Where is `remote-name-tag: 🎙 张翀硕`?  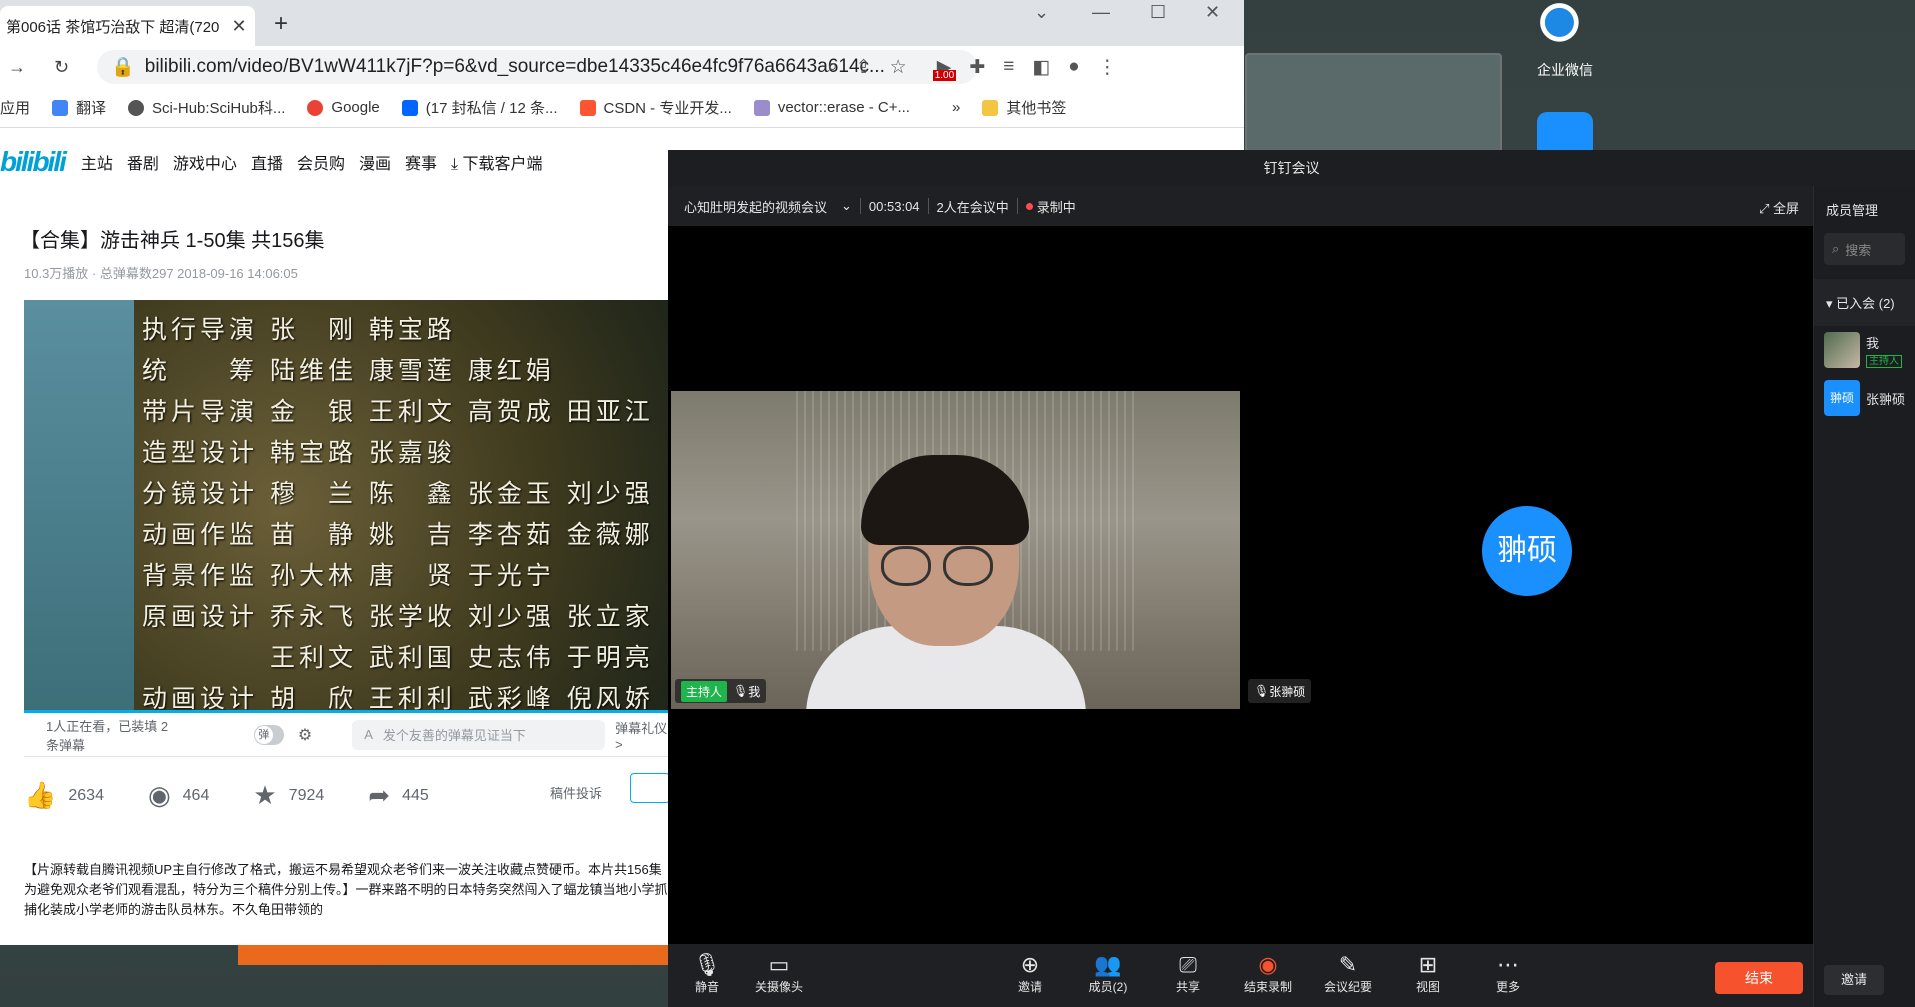 remote-name-tag: 🎙 张翀硕 is located at coordinates (1280, 691).